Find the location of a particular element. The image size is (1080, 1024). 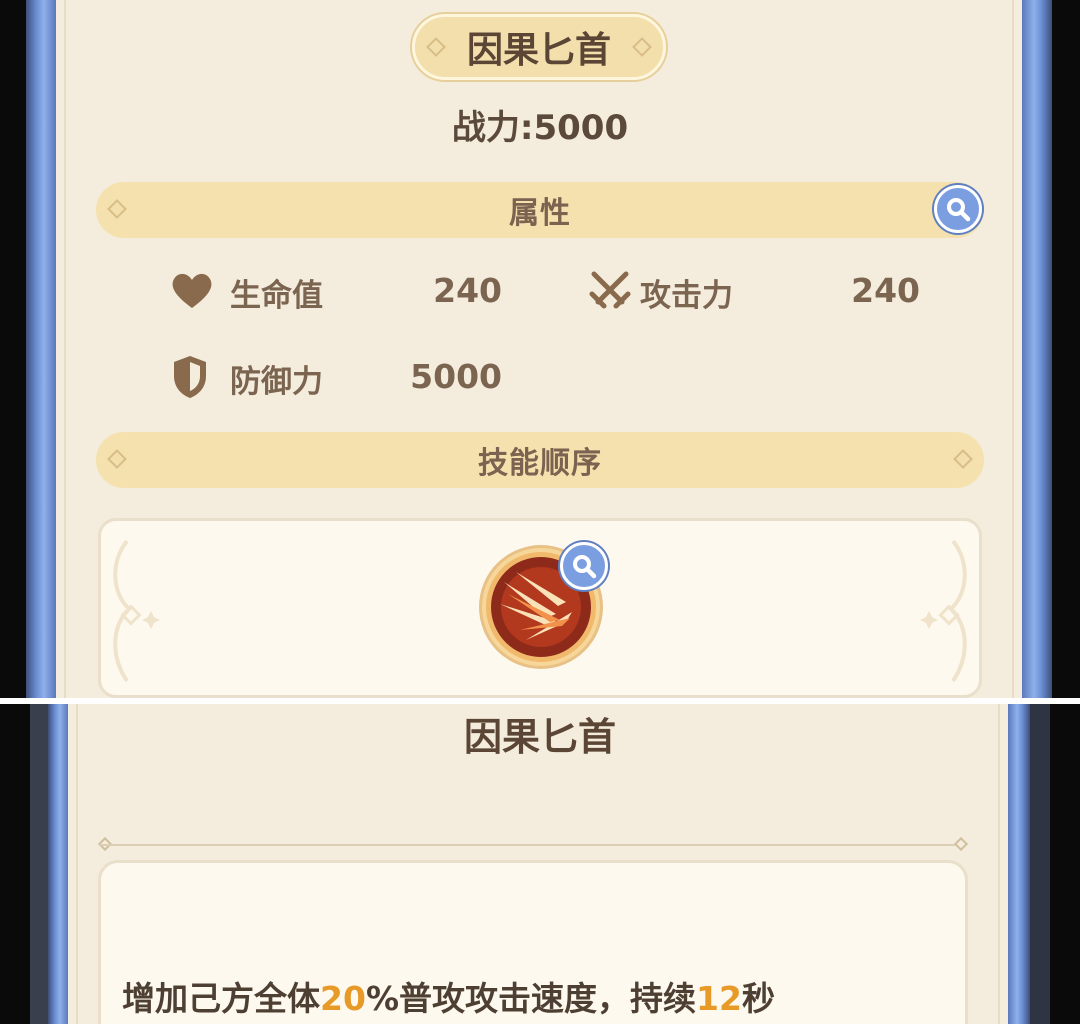

attributes-header: 属性 is located at coordinates (540, 210).